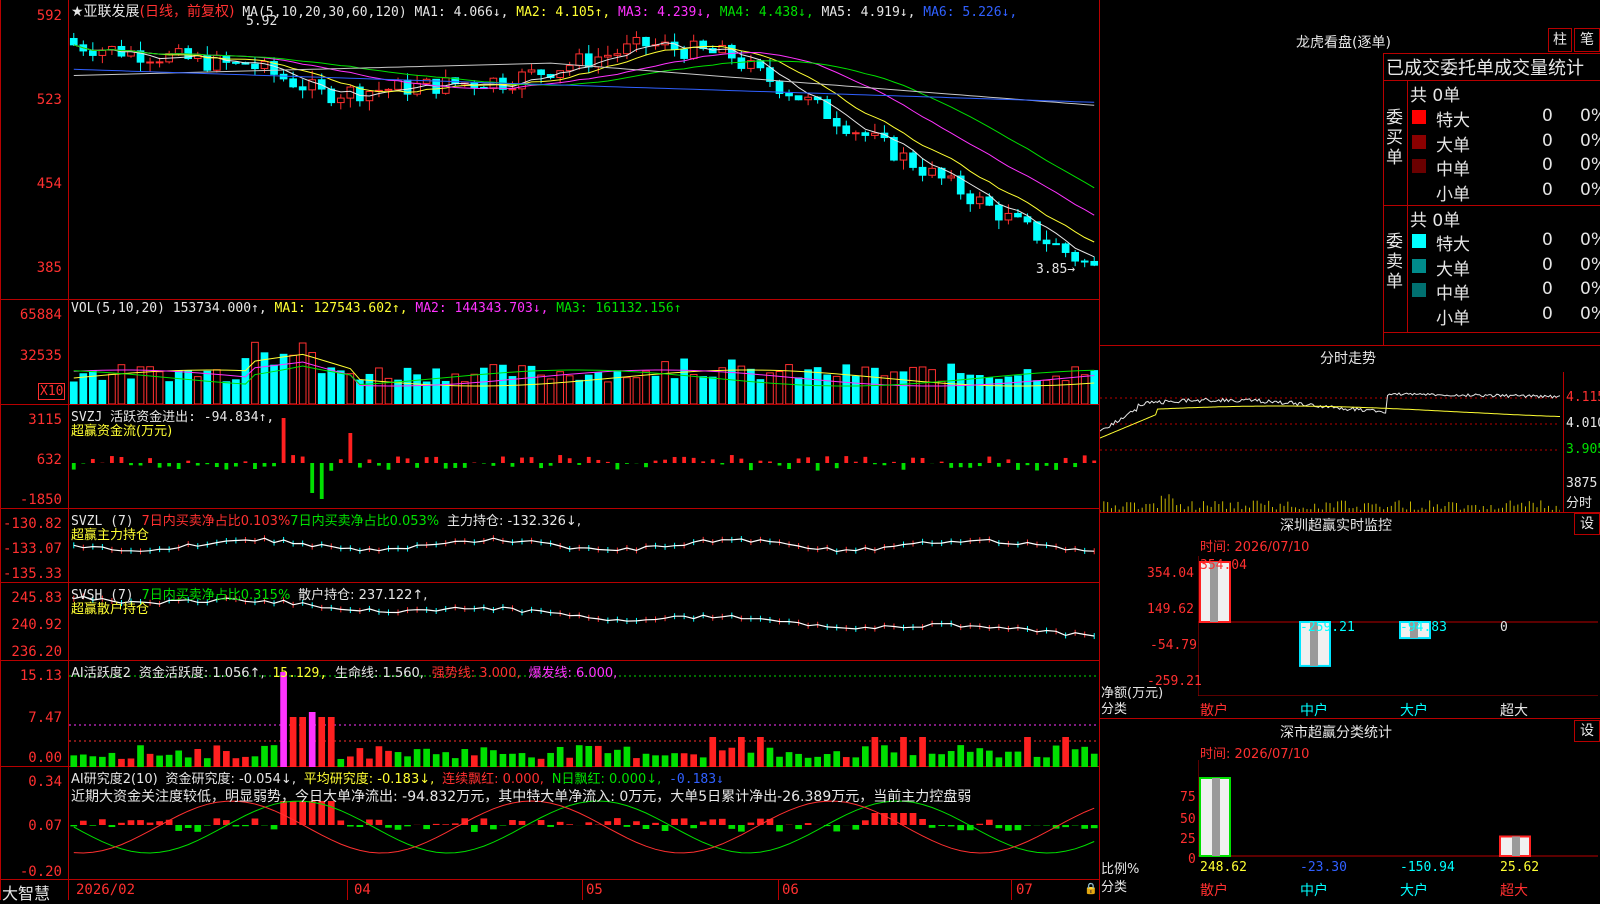 This screenshot has width=1600, height=904. Describe the element at coordinates (514, 521) in the screenshot. I see `svzl-c: 主力持仓: -132.326↓,` at that location.